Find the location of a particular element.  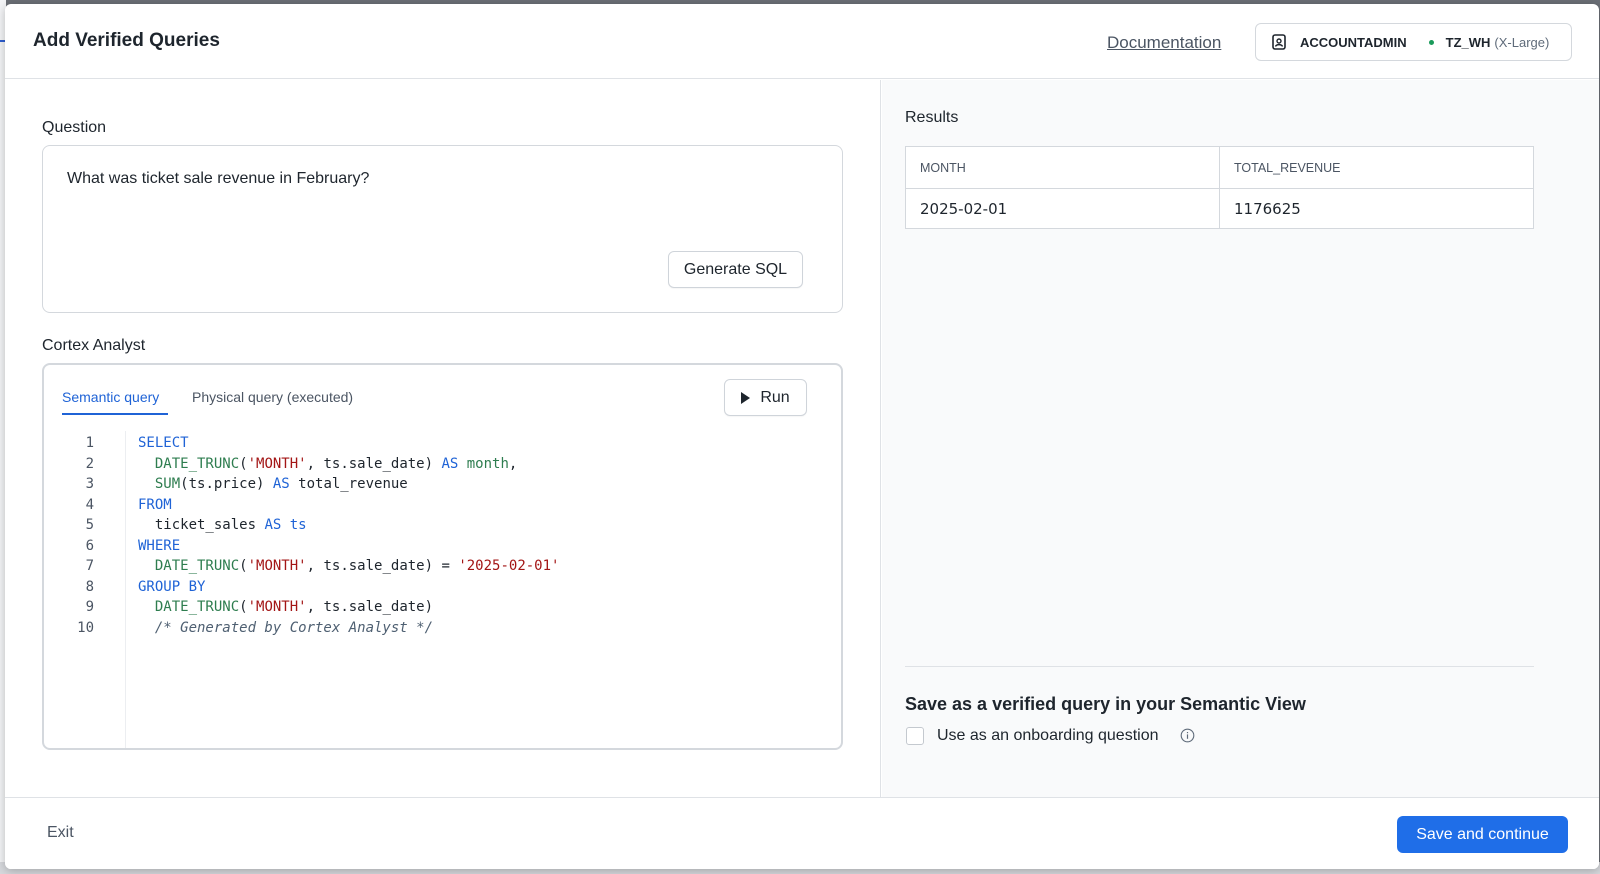

code-token: SUM is located at coordinates (159, 484).